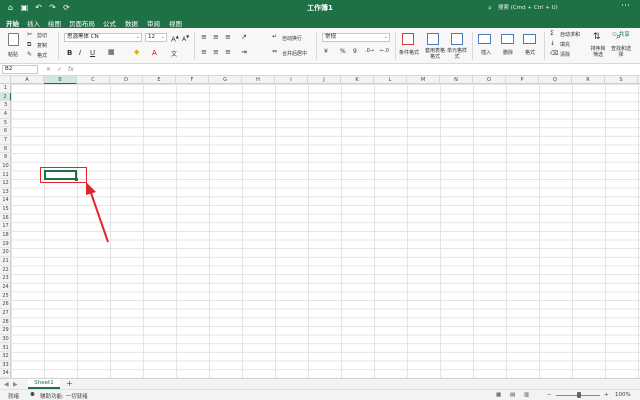 The image size is (640, 400). What do you see at coordinates (5, 235) in the screenshot?
I see `row-header-18: 18` at bounding box center [5, 235].